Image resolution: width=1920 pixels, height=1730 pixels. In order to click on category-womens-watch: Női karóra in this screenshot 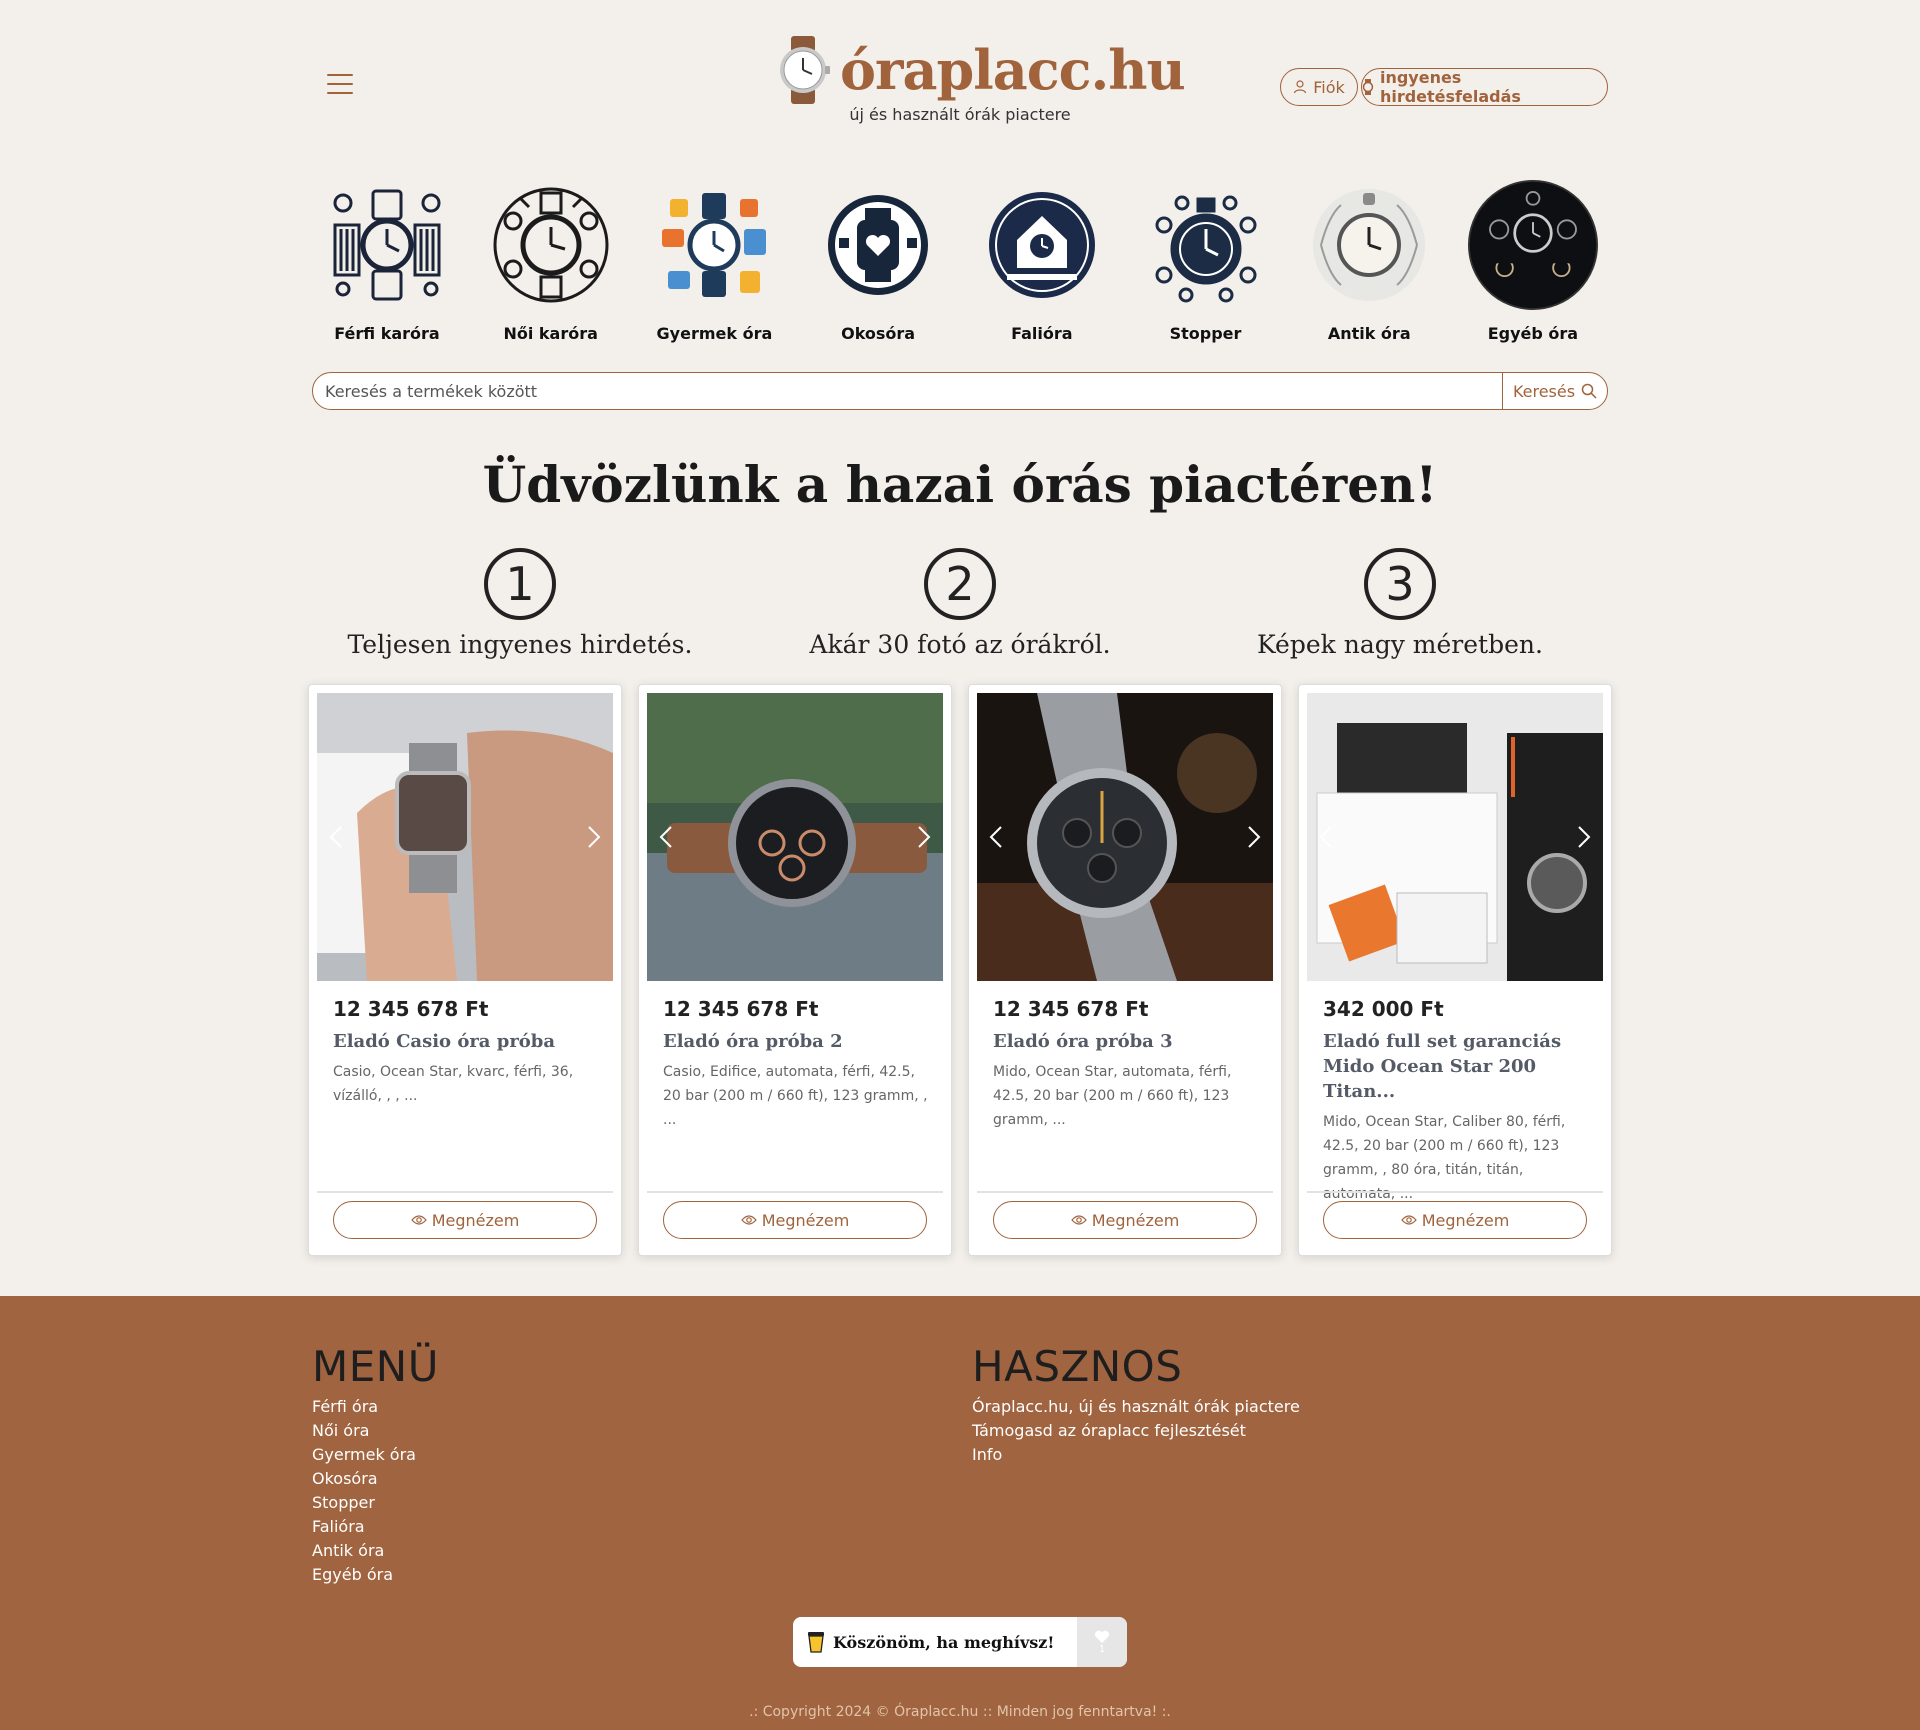, I will do `click(551, 261)`.